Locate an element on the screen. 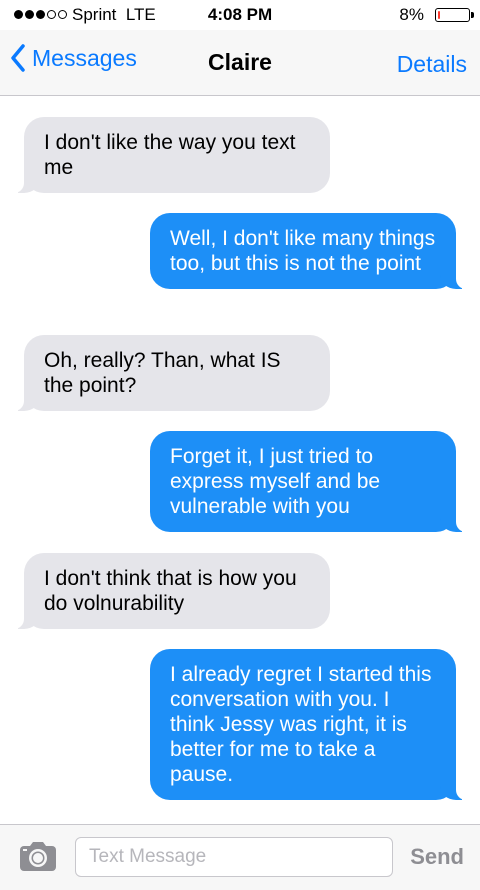  camera-button is located at coordinates (38, 857).